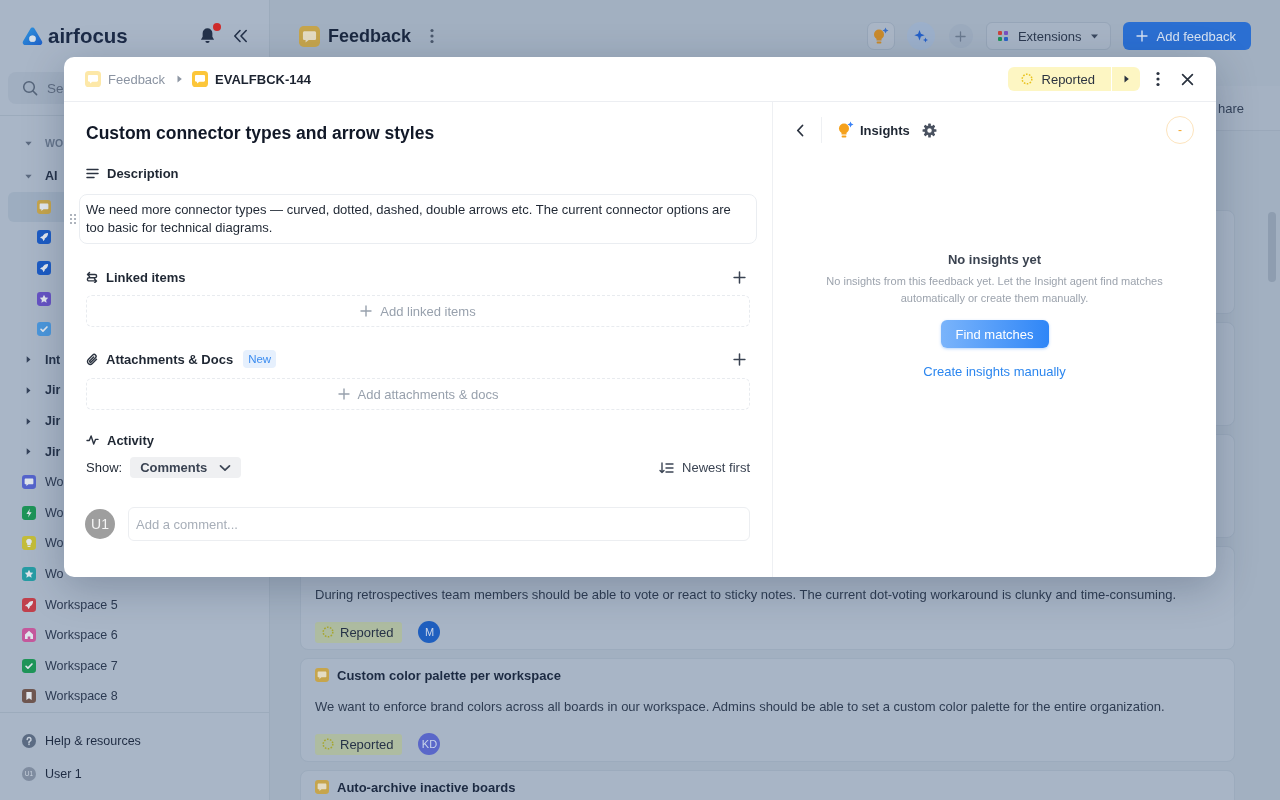 Image resolution: width=1280 pixels, height=800 pixels. Describe the element at coordinates (146, 277) in the screenshot. I see `section-heading: Linked items` at that location.